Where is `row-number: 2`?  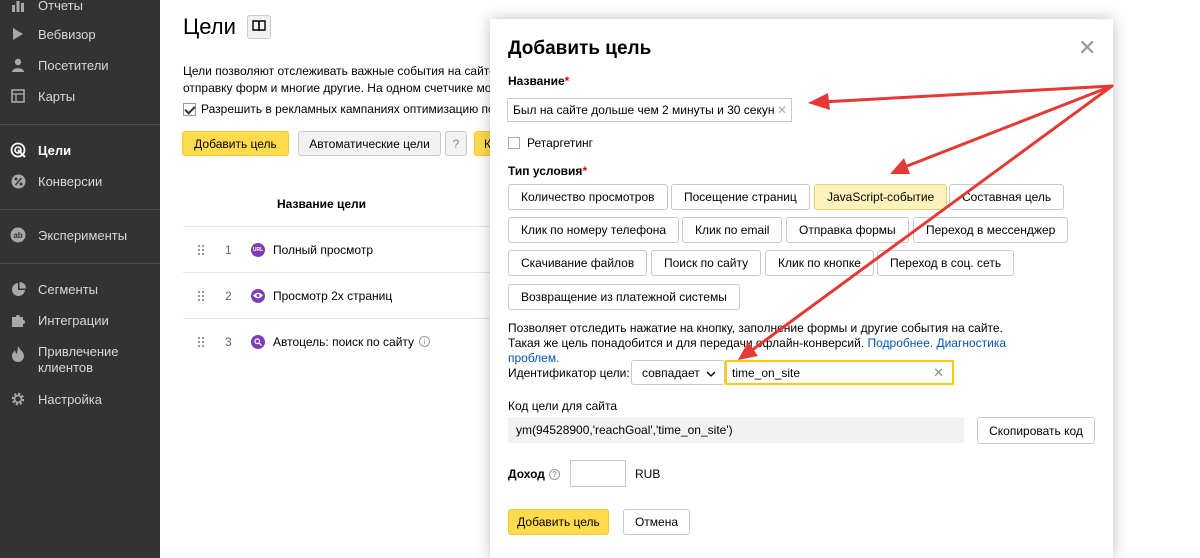
row-number: 2 is located at coordinates (228, 295).